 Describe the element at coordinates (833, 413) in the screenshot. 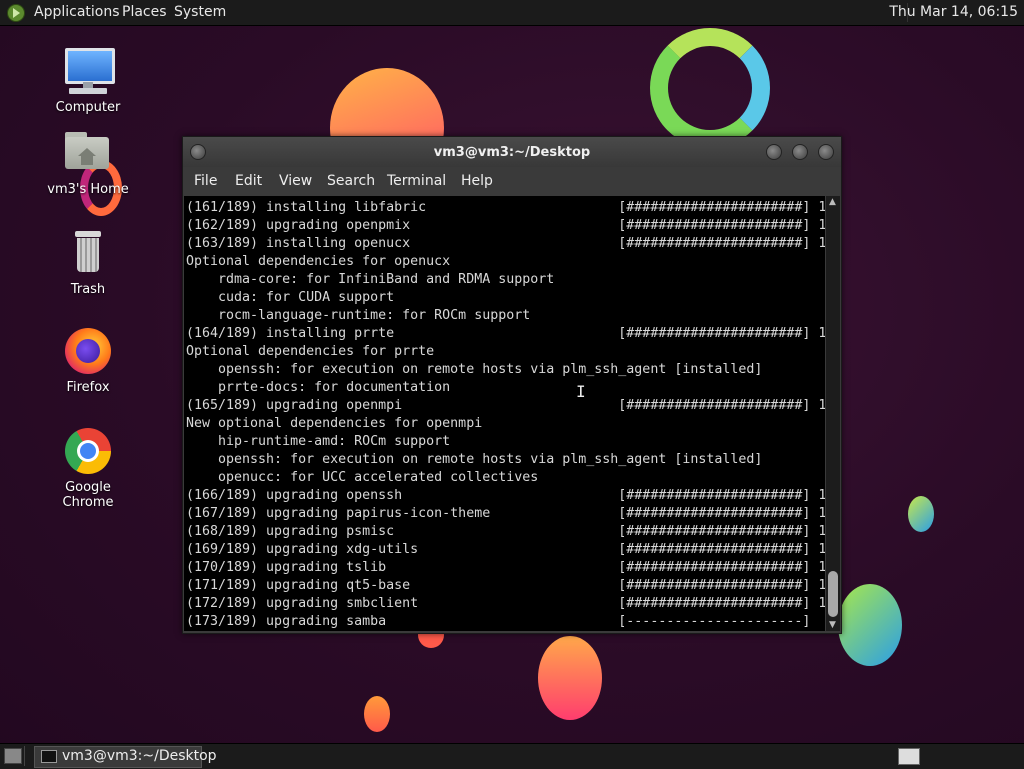

I see `terminal-scrollbar: ▲ ▼` at that location.